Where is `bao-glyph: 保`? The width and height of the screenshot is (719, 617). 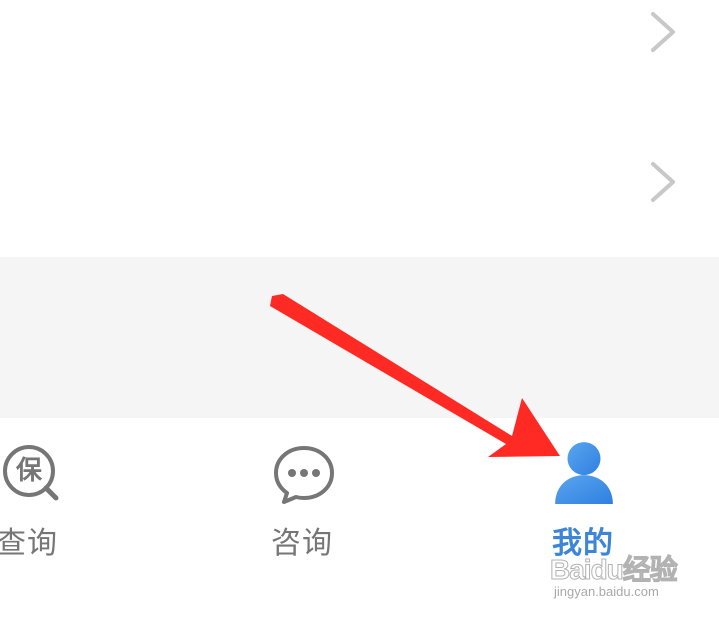
bao-glyph: 保 is located at coordinates (28, 471).